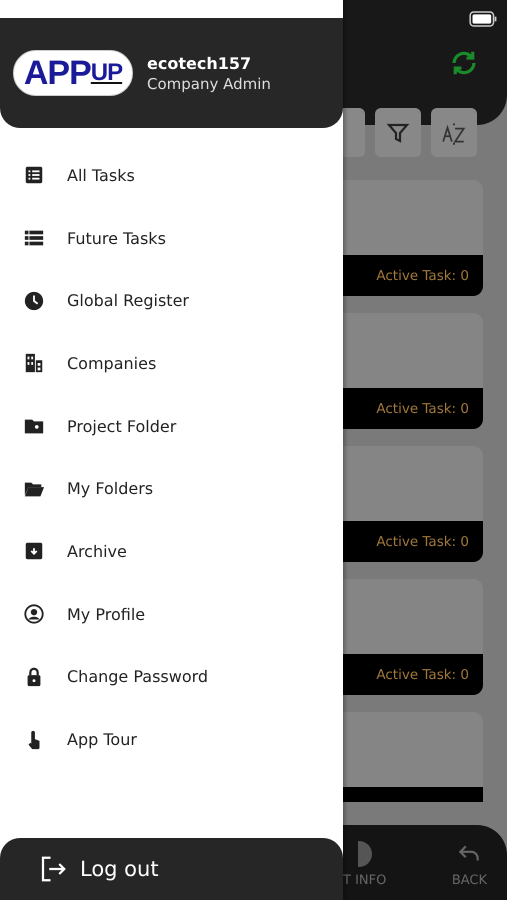 The height and width of the screenshot is (900, 507). What do you see at coordinates (102, 740) in the screenshot?
I see `menu-item: App Tour` at bounding box center [102, 740].